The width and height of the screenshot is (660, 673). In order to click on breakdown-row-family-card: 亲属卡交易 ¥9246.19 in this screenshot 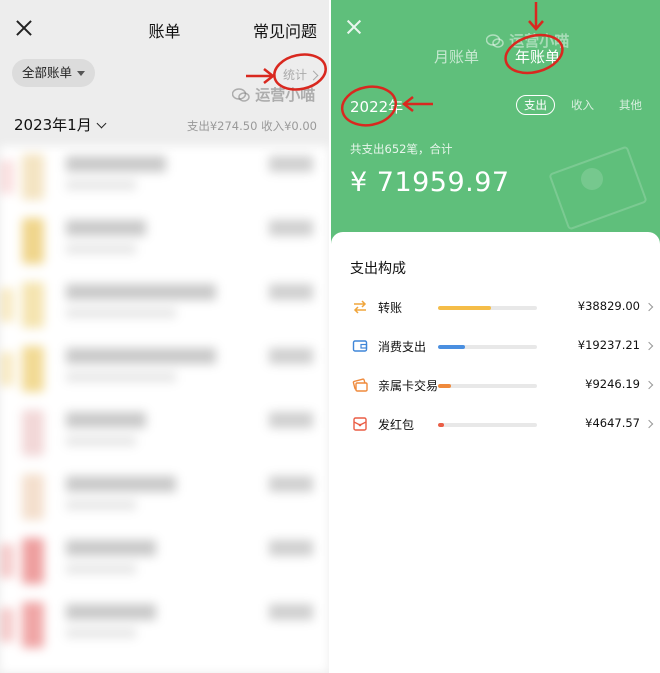, I will do `click(495, 386)`.